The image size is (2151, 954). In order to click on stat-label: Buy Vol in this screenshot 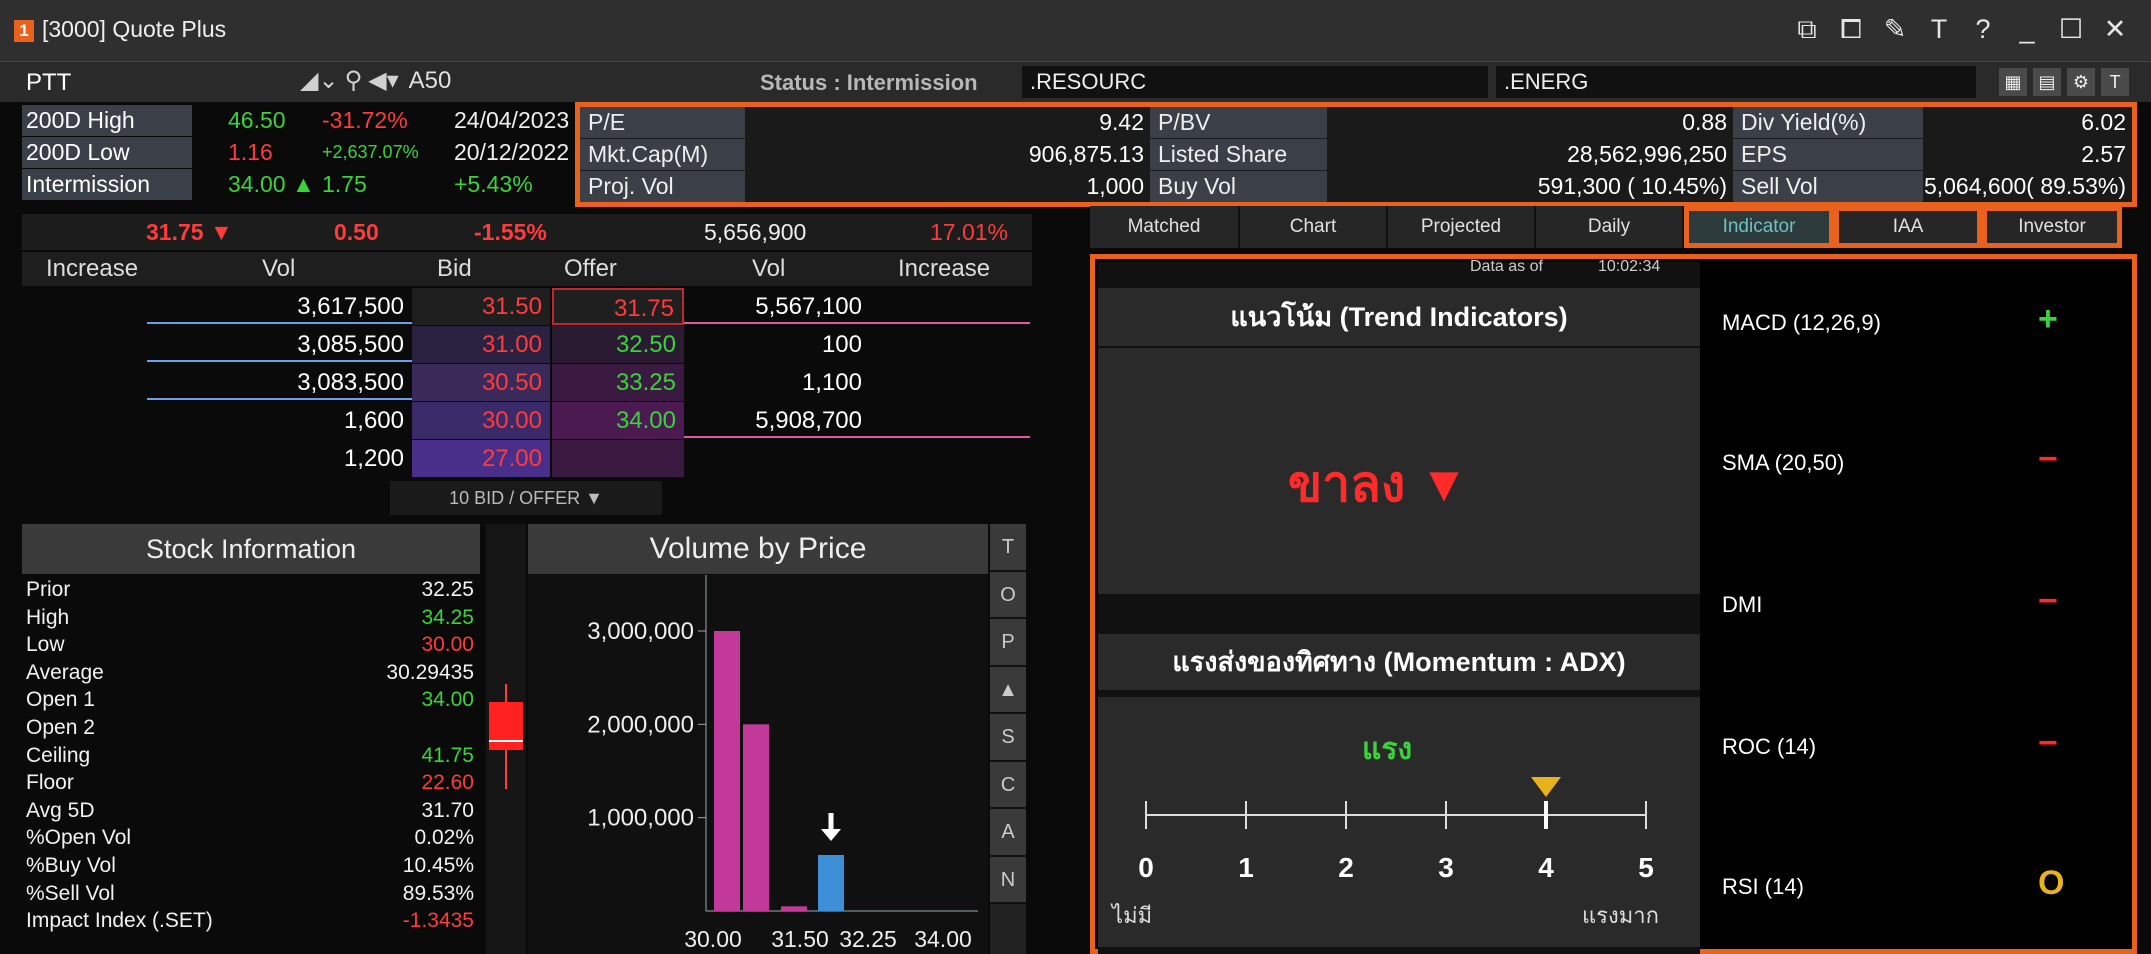, I will do `click(1238, 186)`.